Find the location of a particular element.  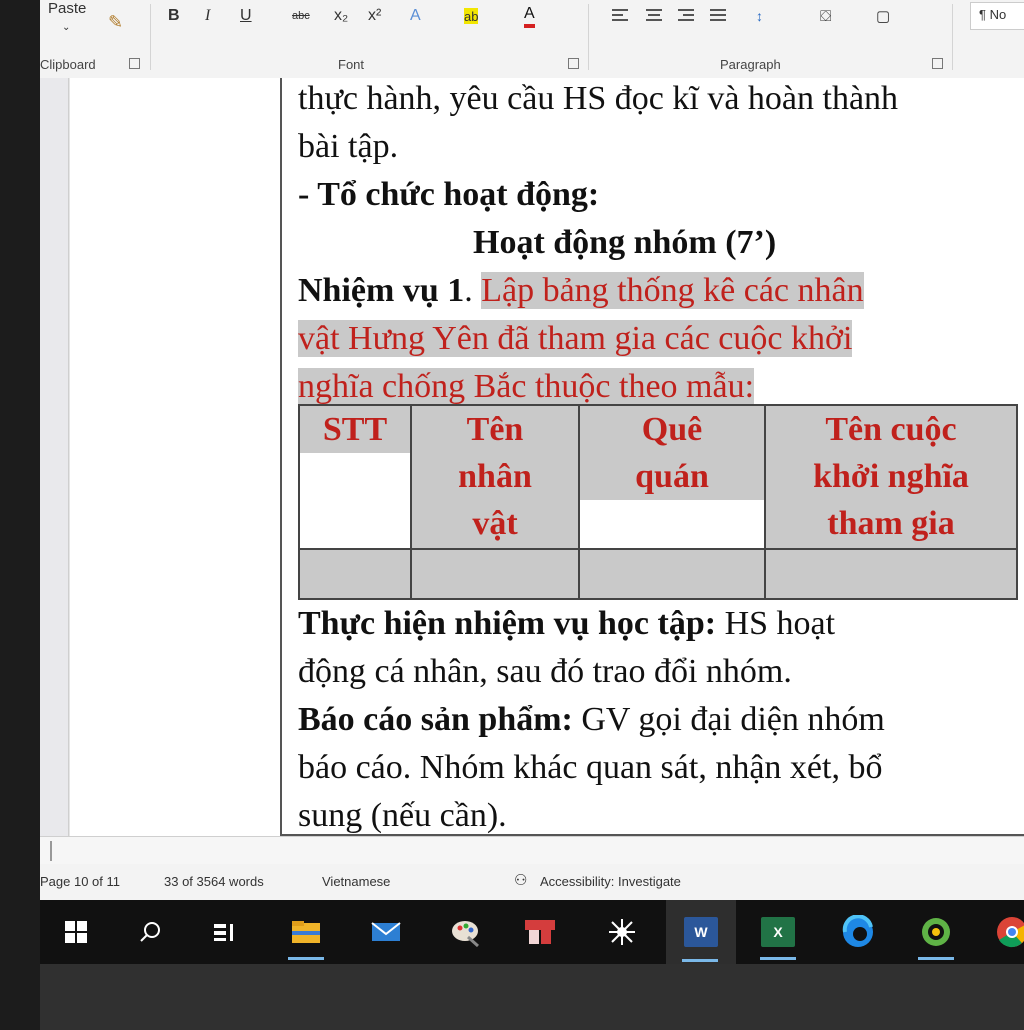

word-icon: W is located at coordinates (701, 932).